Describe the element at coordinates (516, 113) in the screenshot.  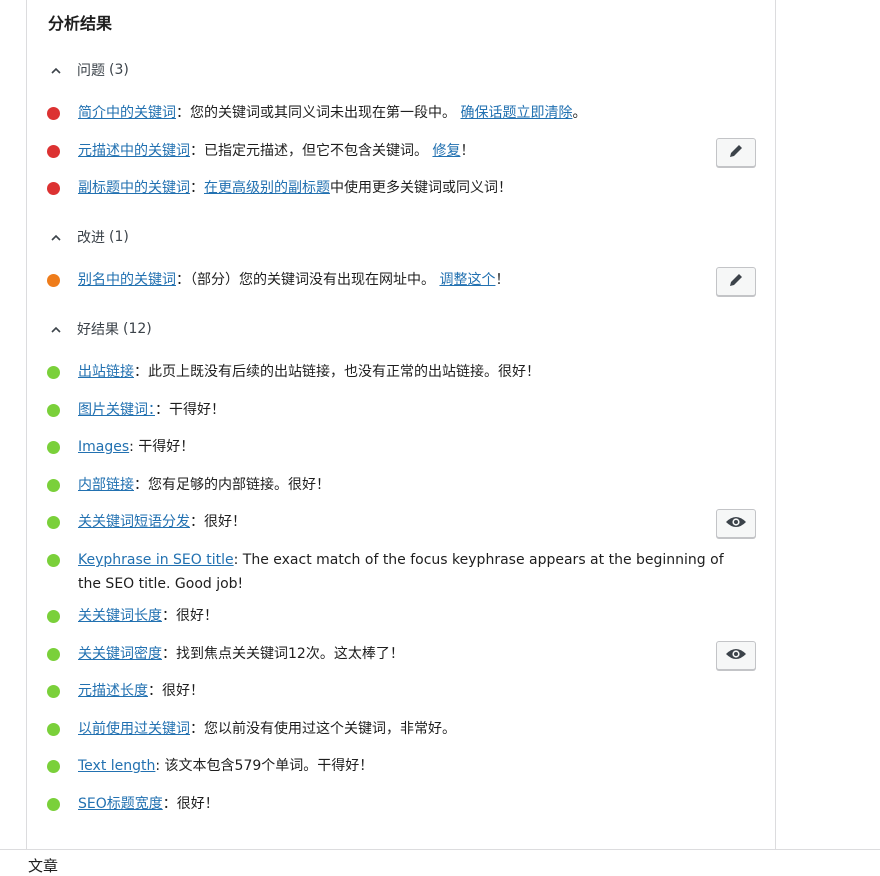
I see `fix-link: 确保话题立即清除` at that location.